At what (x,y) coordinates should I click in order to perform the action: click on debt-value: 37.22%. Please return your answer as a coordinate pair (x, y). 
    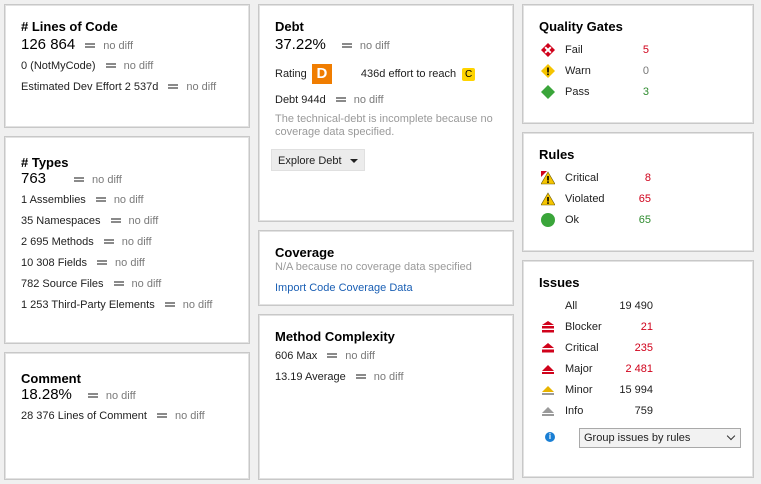
    Looking at the image, I should click on (300, 44).